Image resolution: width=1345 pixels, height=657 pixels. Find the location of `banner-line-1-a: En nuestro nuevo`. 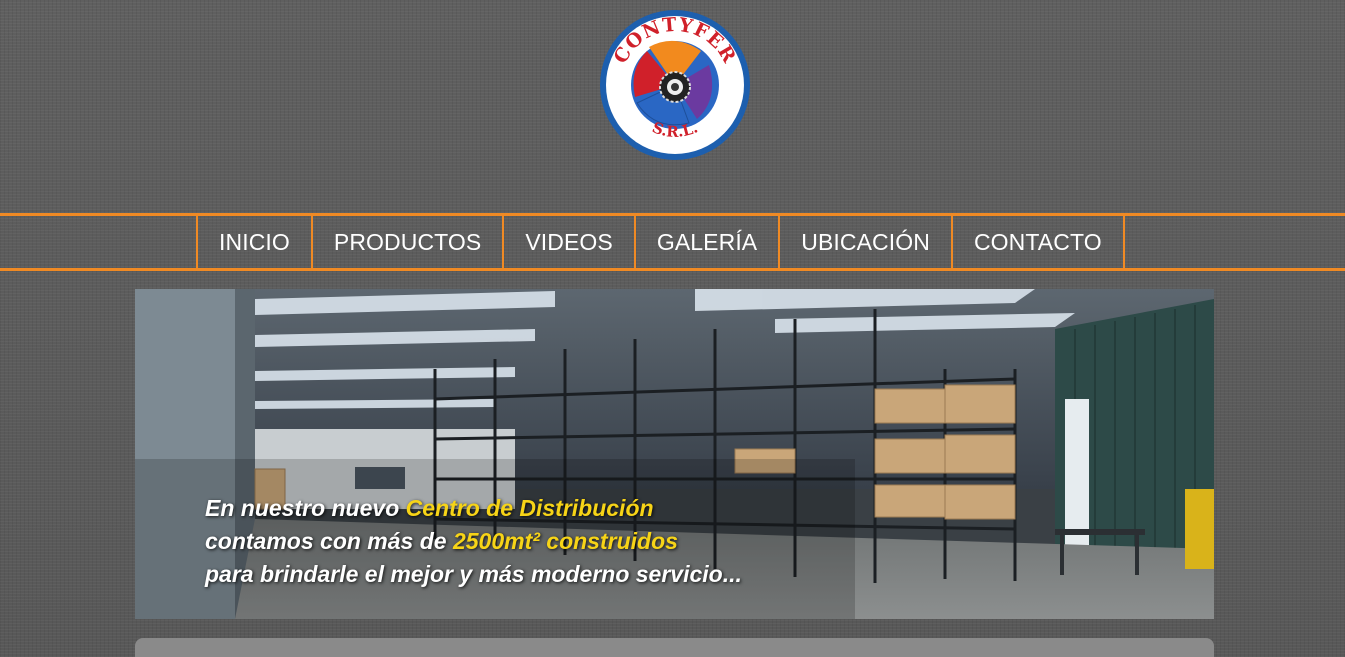

banner-line-1-a: En nuestro nuevo is located at coordinates (305, 508).